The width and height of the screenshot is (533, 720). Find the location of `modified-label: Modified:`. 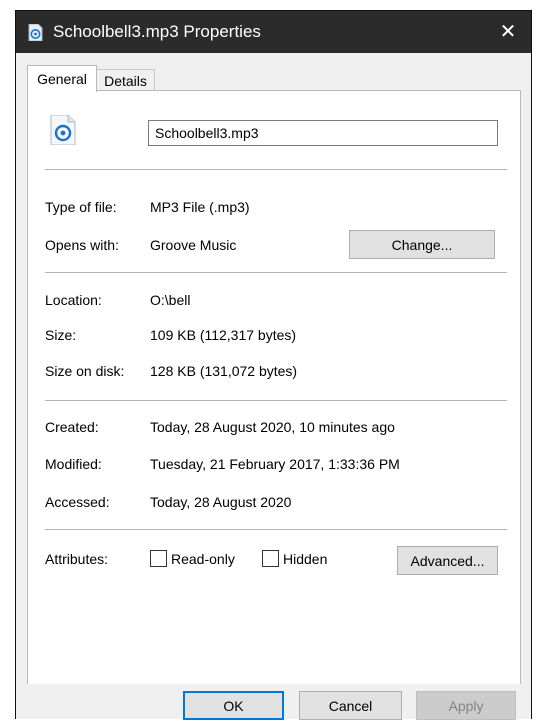

modified-label: Modified: is located at coordinates (73, 464).